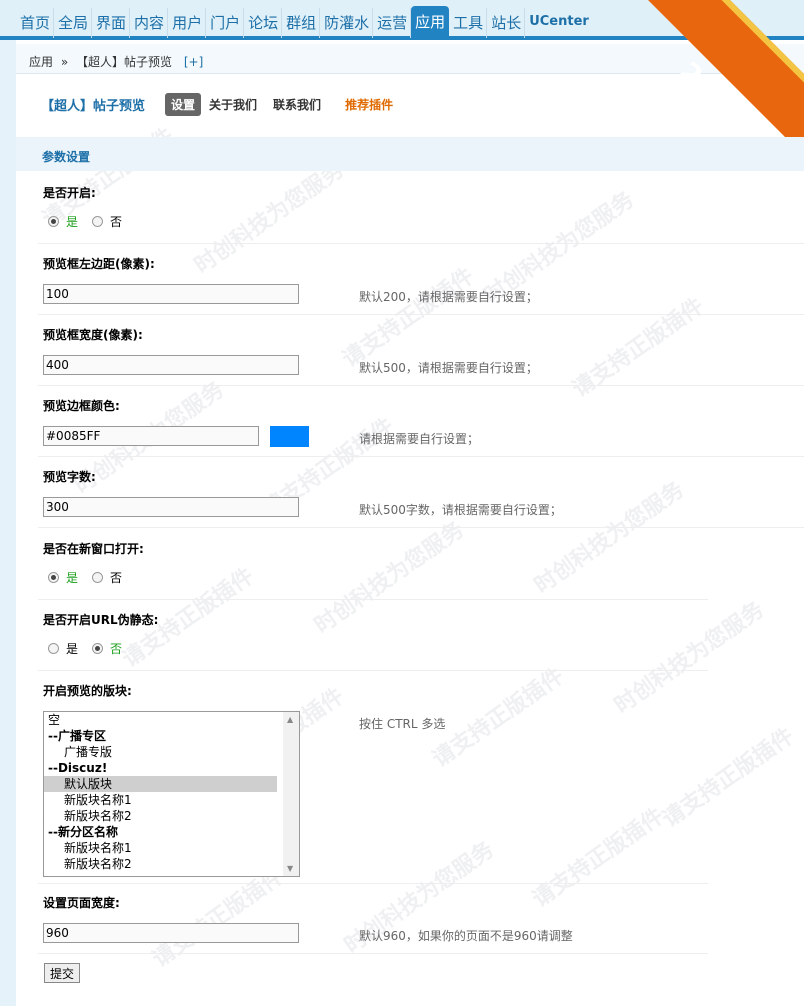 This screenshot has height=1006, width=804. Describe the element at coordinates (171, 720) in the screenshot. I see `forum-option: 空` at that location.